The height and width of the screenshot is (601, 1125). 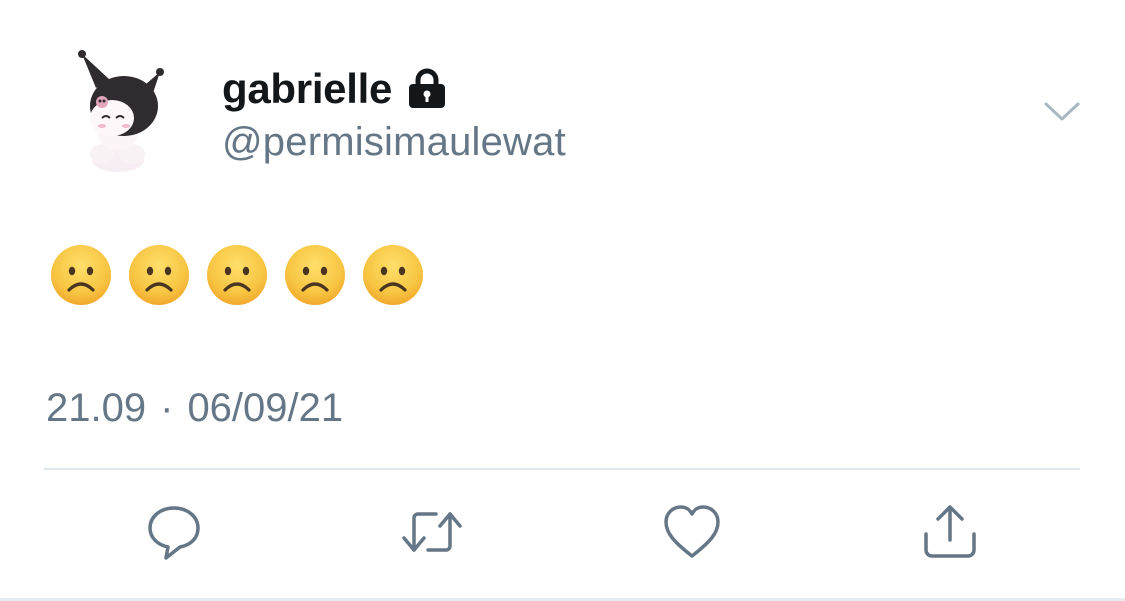 I want to click on avatar, so click(x=122, y=110).